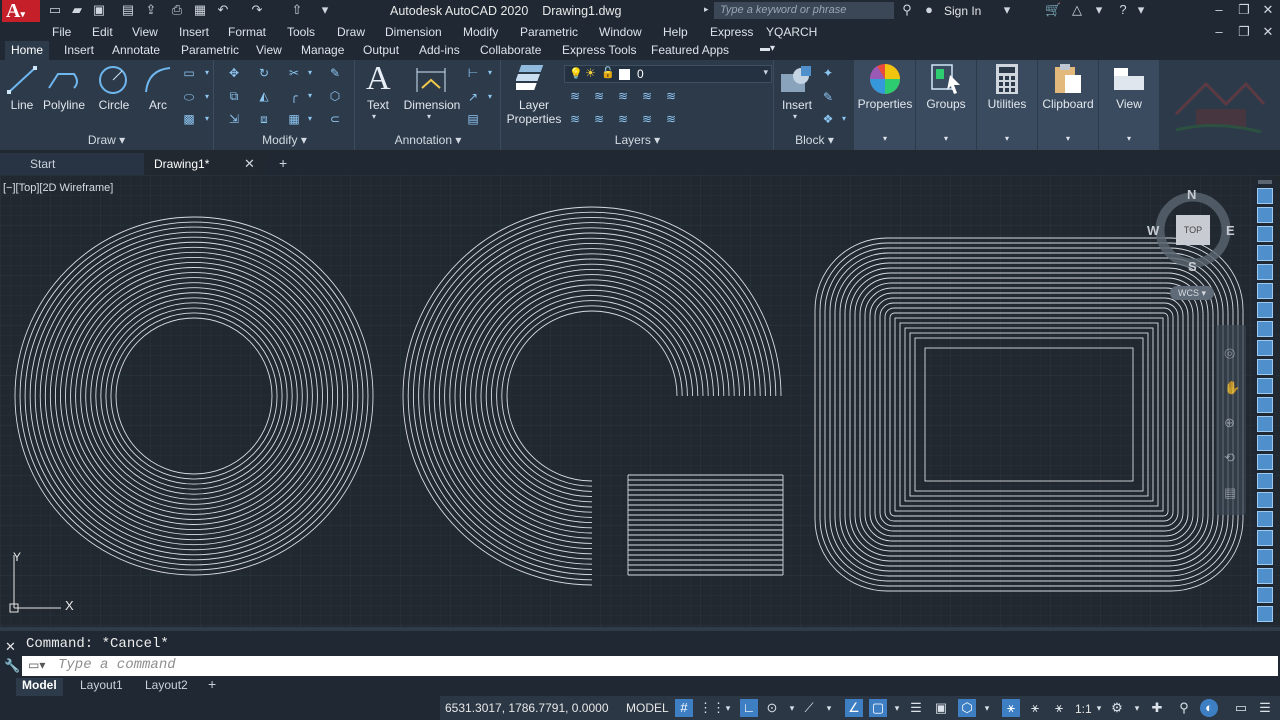 This screenshot has height=720, width=1280. Describe the element at coordinates (1068, 105) in the screenshot. I see `clipboard-tool: Clipboard ▾` at that location.